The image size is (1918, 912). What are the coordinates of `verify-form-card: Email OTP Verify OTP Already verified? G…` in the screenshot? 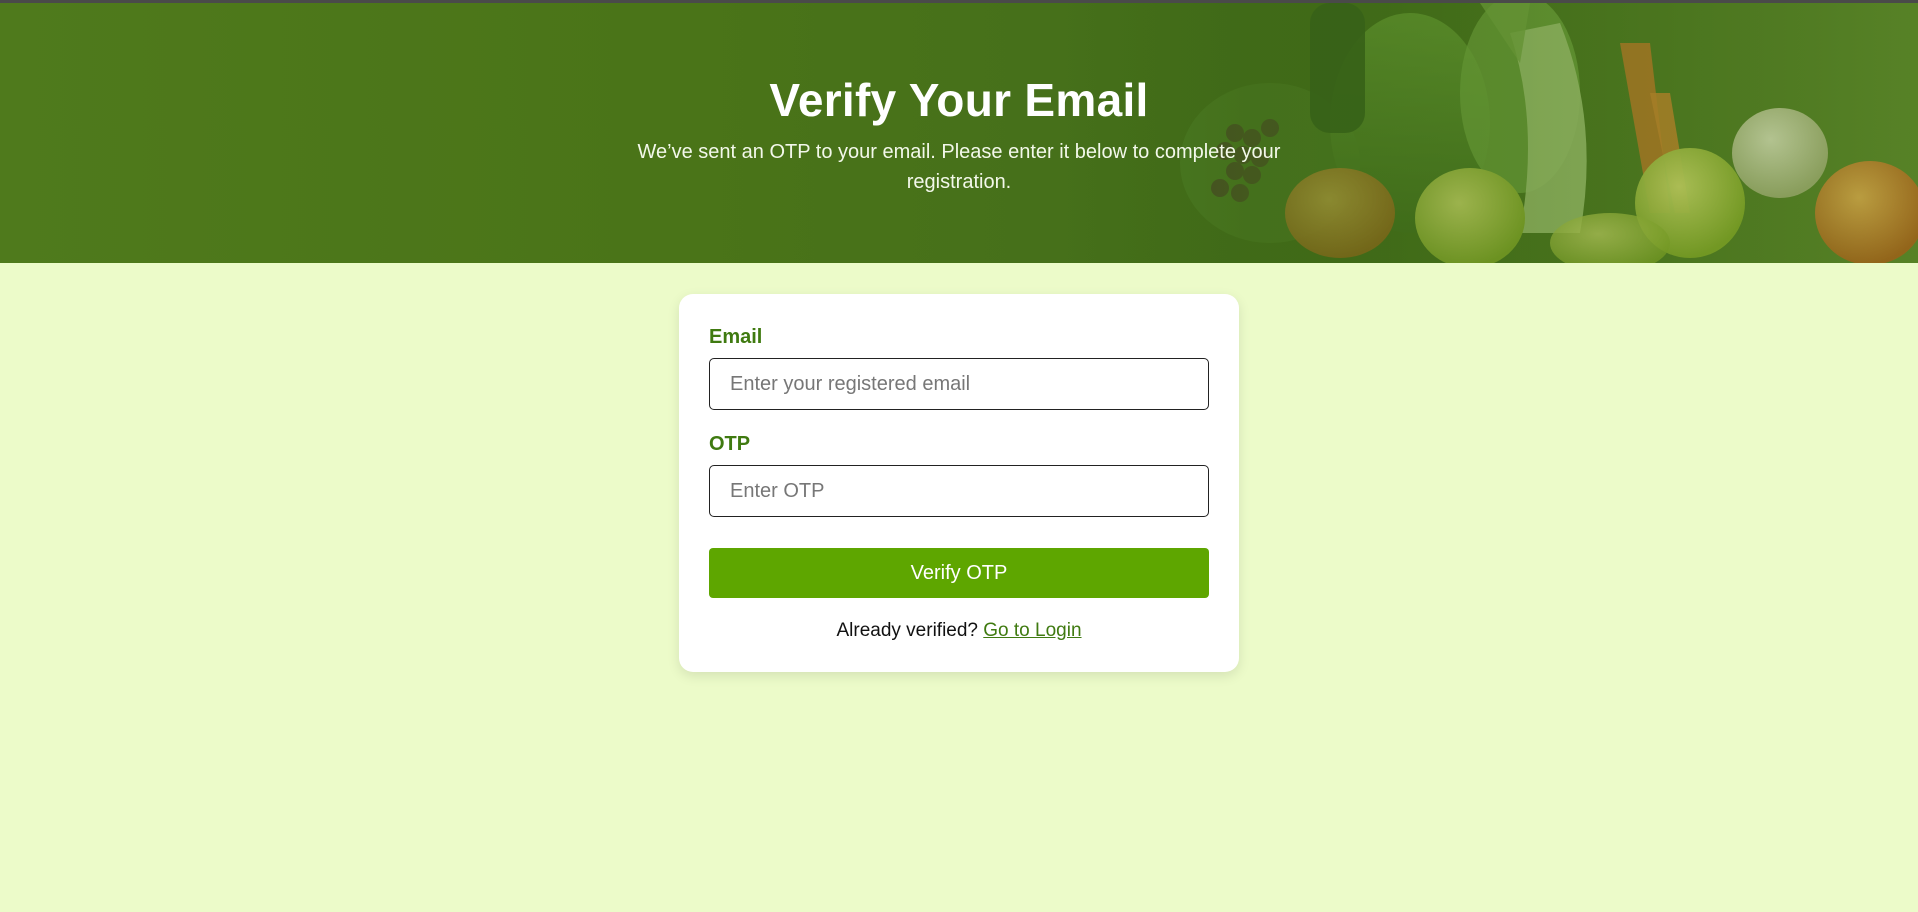 It's located at (959, 483).